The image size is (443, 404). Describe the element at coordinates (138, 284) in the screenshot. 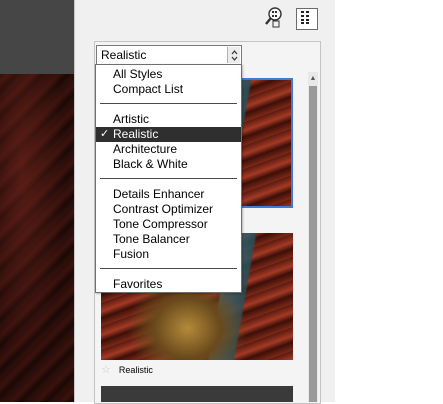

I see `menu-item-label: Favorites` at that location.